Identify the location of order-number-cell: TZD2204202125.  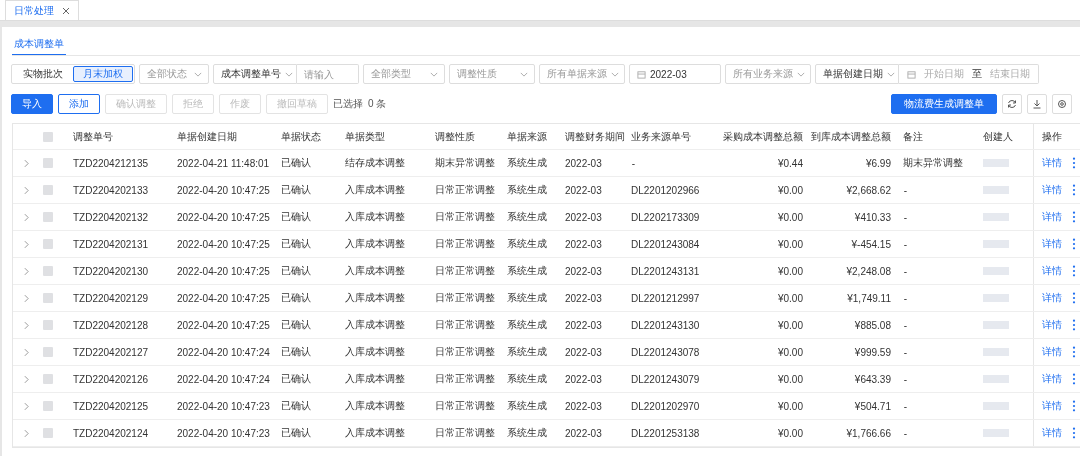
(111, 406).